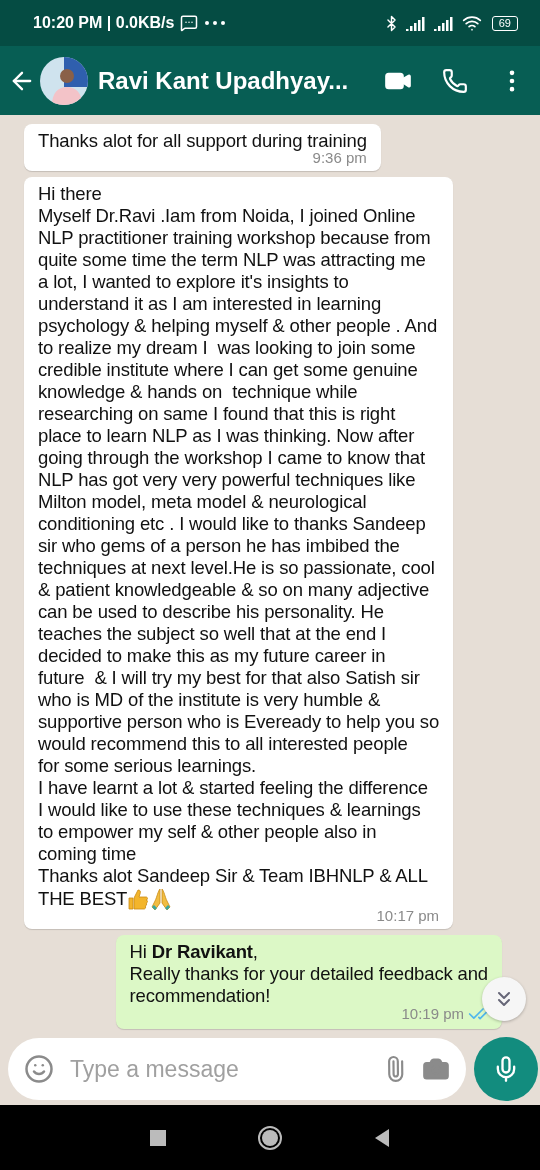 This screenshot has height=1170, width=540. Describe the element at coordinates (455, 80) in the screenshot. I see `phone-icon` at that location.